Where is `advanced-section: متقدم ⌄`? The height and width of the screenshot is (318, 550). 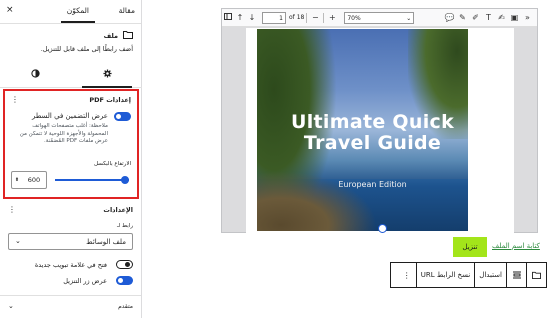 advanced-section: متقدم ⌄ is located at coordinates (70, 306).